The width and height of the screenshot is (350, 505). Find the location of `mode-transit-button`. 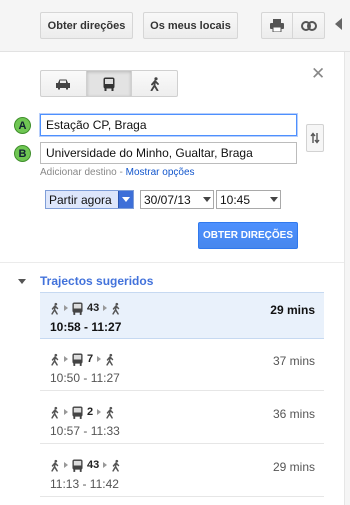

mode-transit-button is located at coordinates (109, 83).